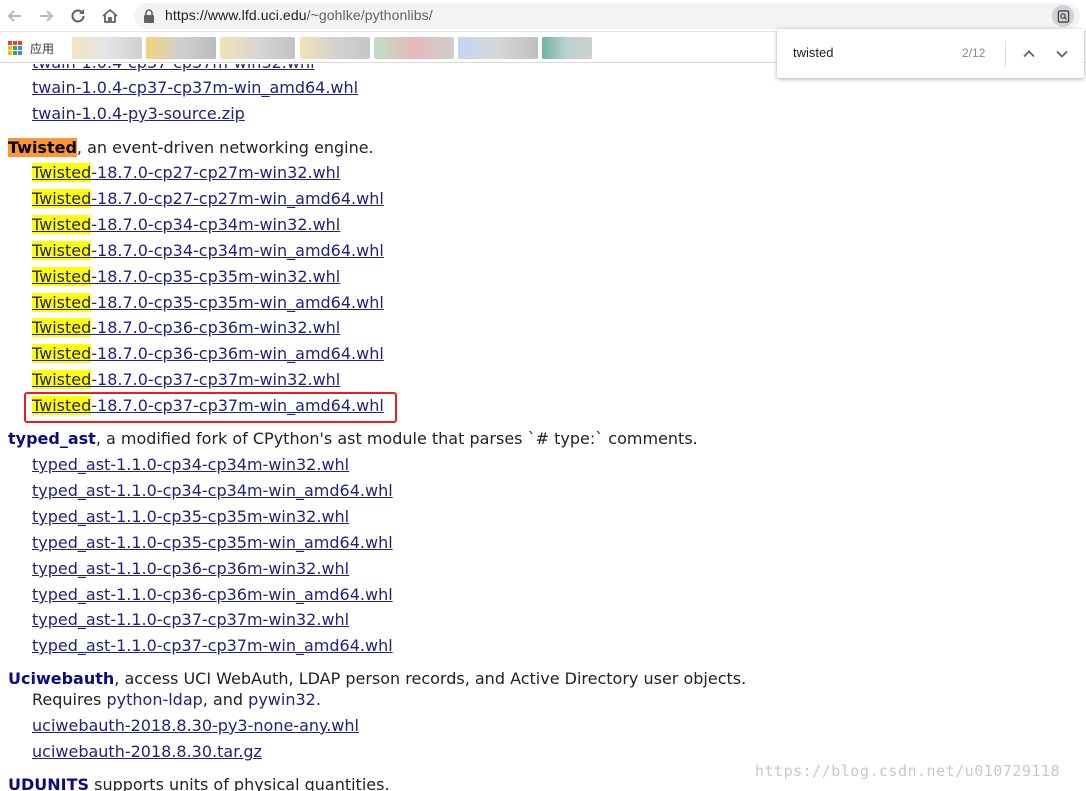 The width and height of the screenshot is (1086, 791). Describe the element at coordinates (225, 699) in the screenshot. I see `requires-mid: , and` at that location.